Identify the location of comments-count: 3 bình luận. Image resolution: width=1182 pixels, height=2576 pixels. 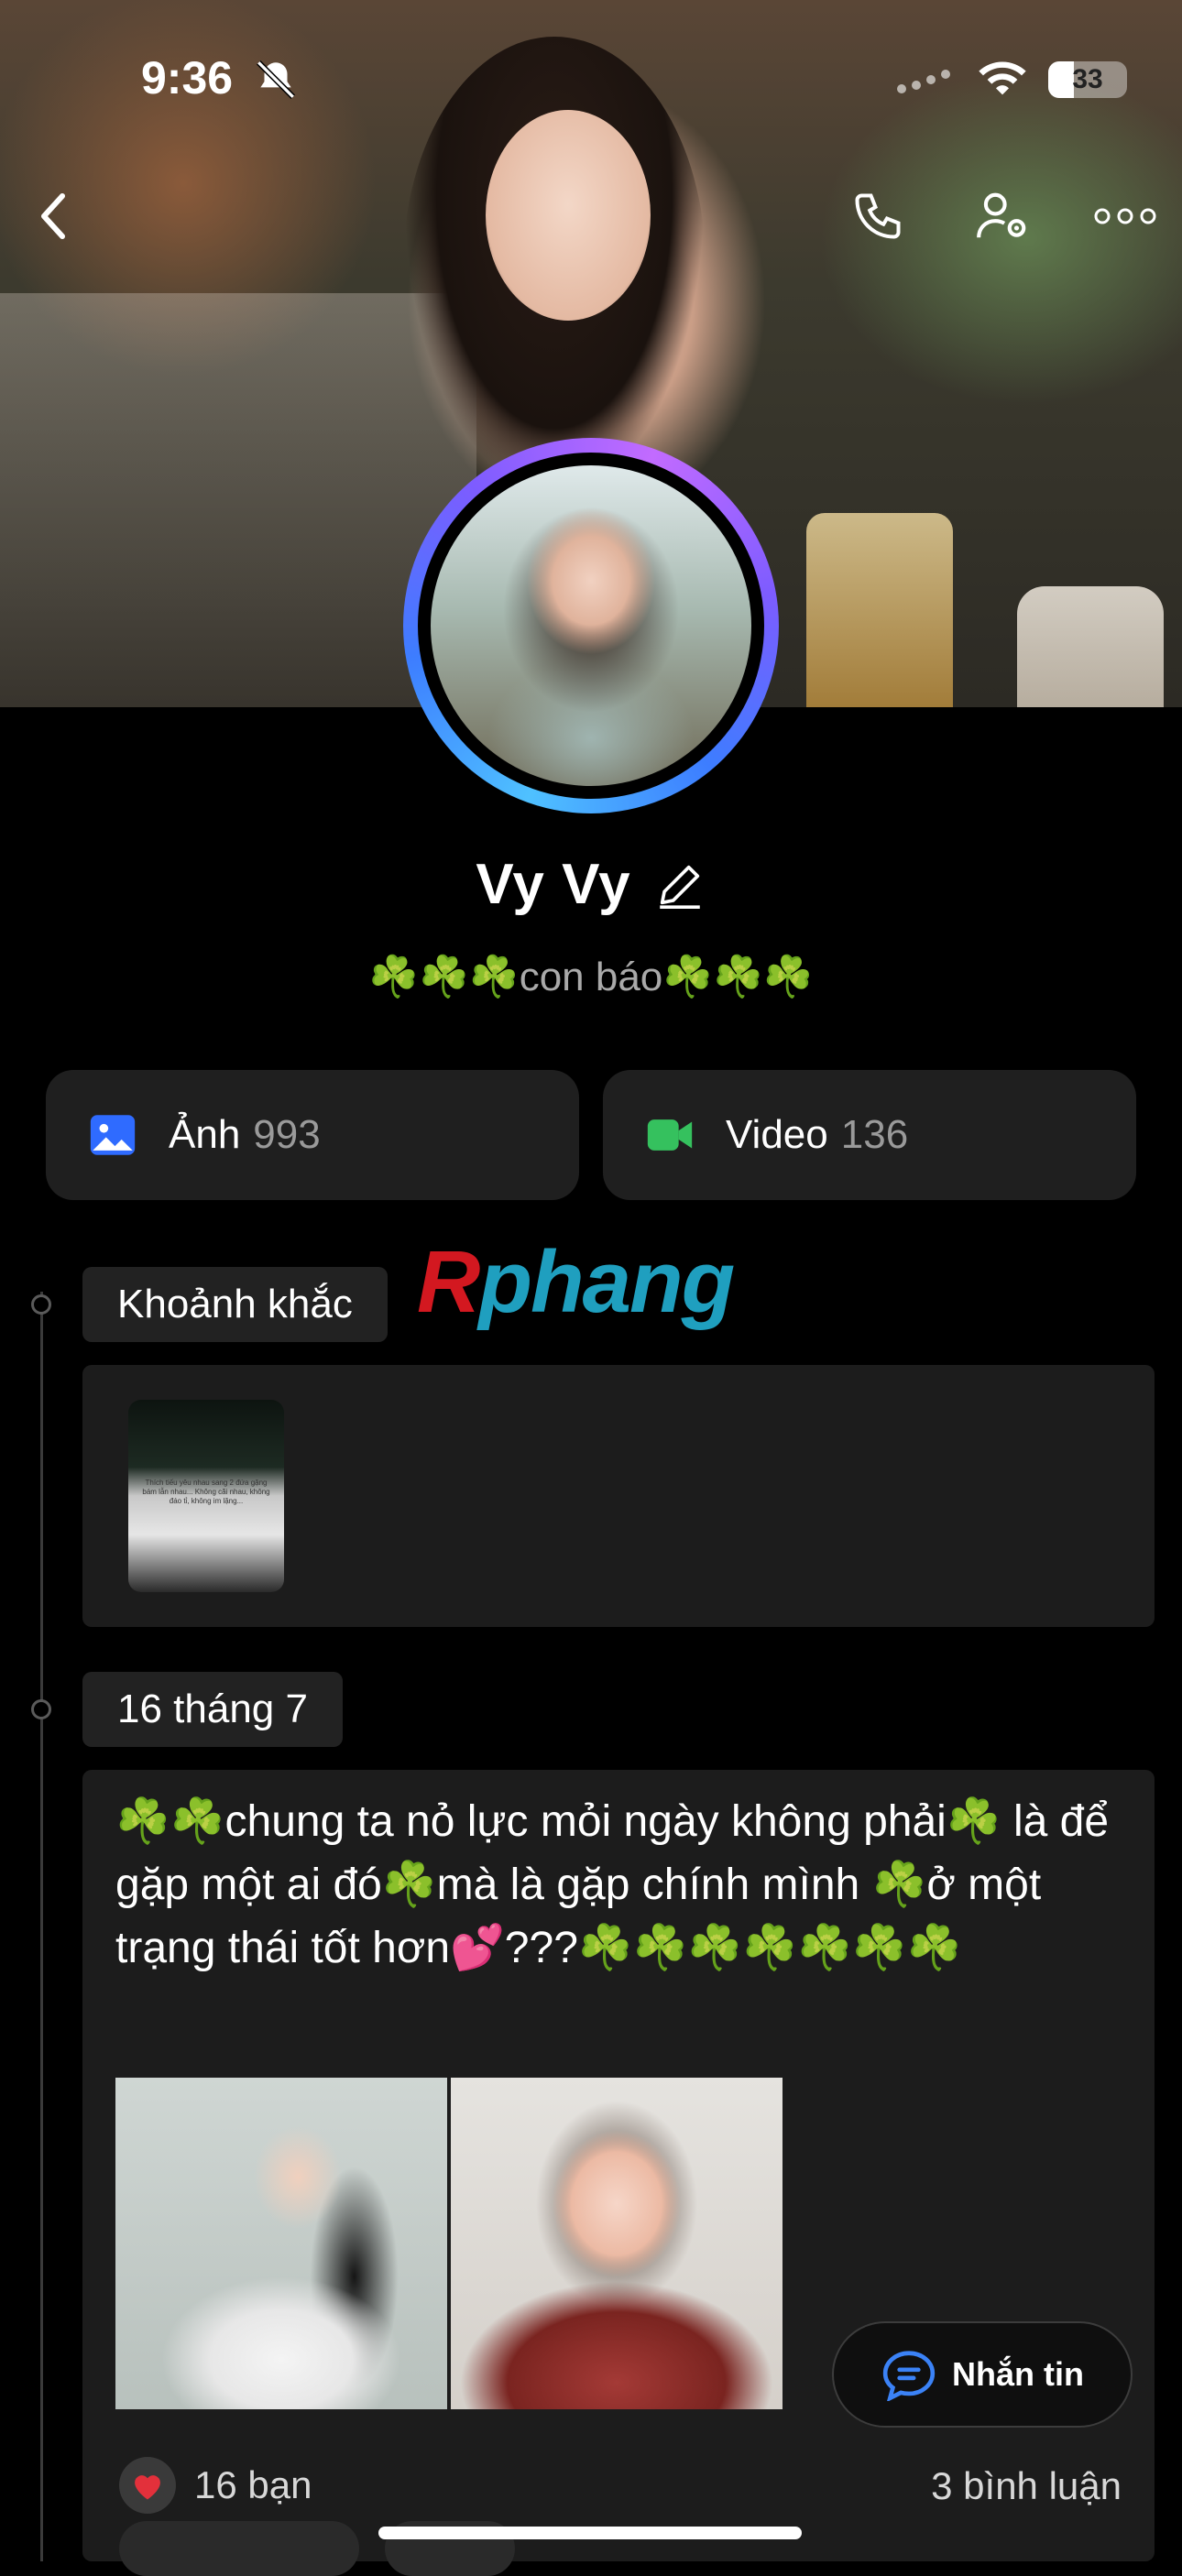
(1026, 2486).